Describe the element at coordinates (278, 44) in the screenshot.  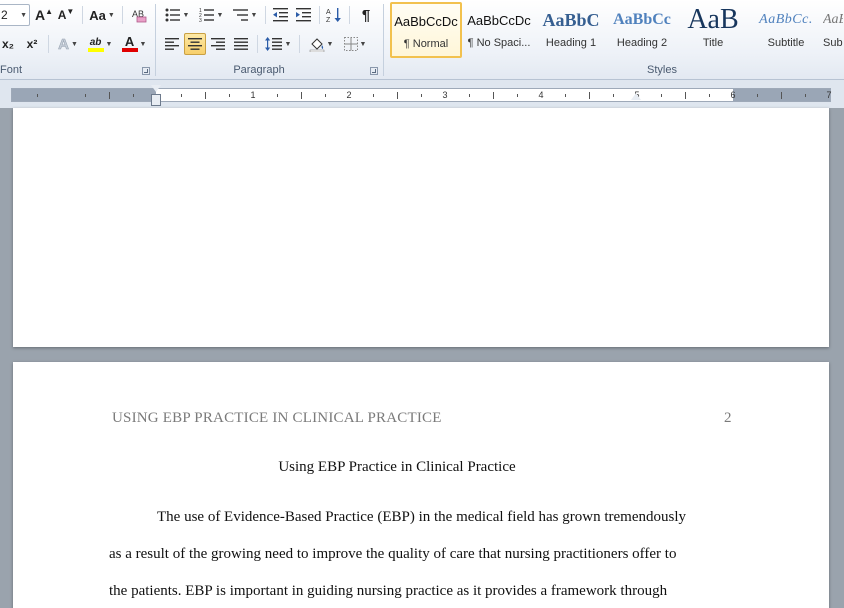
I see `line-spacing-button: ▼` at that location.